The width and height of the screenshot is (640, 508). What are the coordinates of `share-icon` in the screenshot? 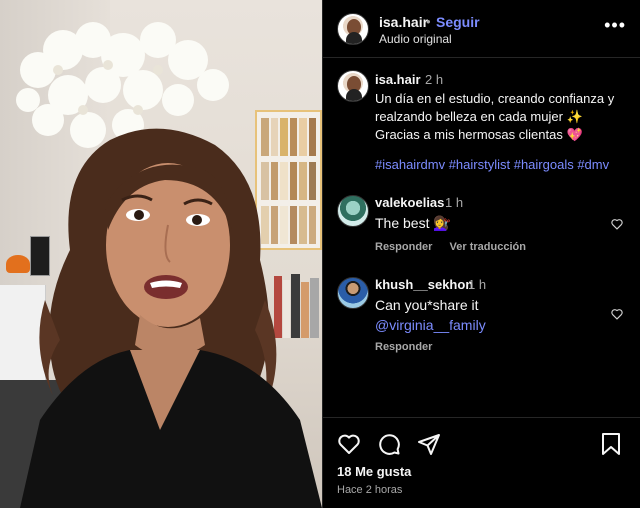 It's located at (429, 444).